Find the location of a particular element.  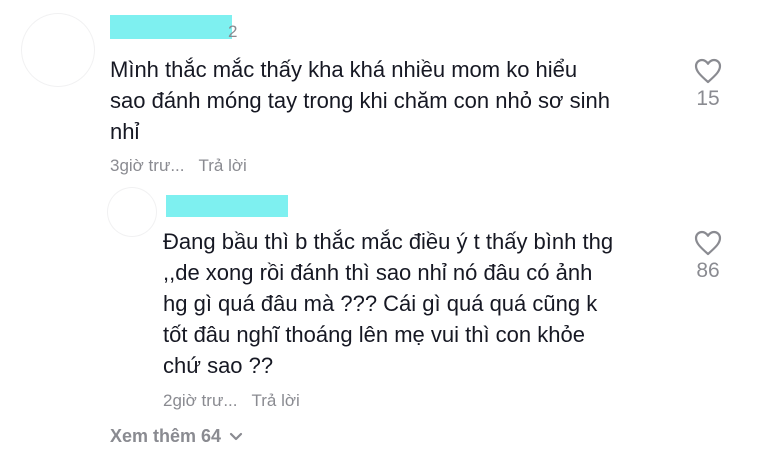

view-more-label: Xem thêm 64 is located at coordinates (166, 436).